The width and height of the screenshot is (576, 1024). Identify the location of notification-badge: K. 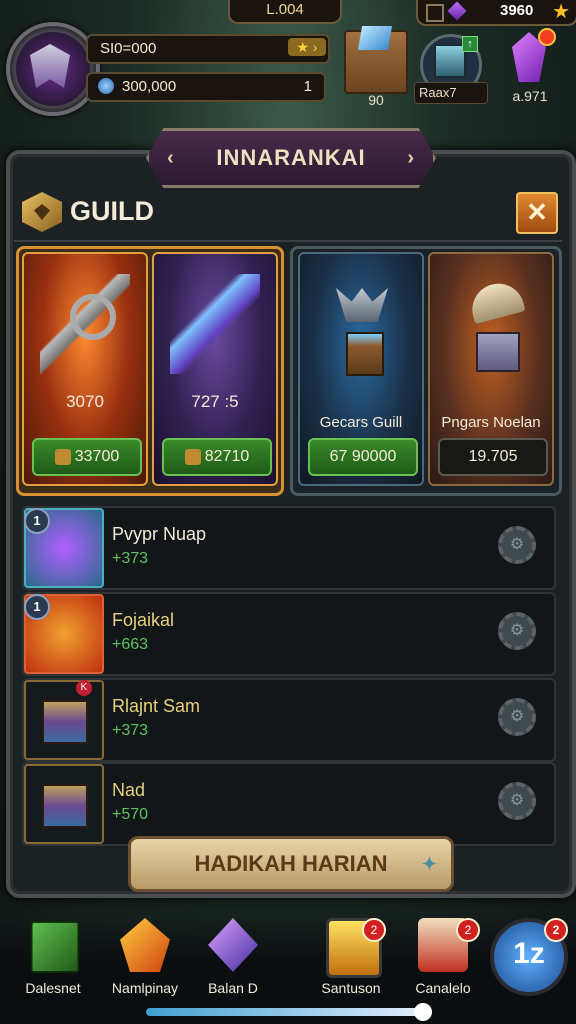
(84, 688).